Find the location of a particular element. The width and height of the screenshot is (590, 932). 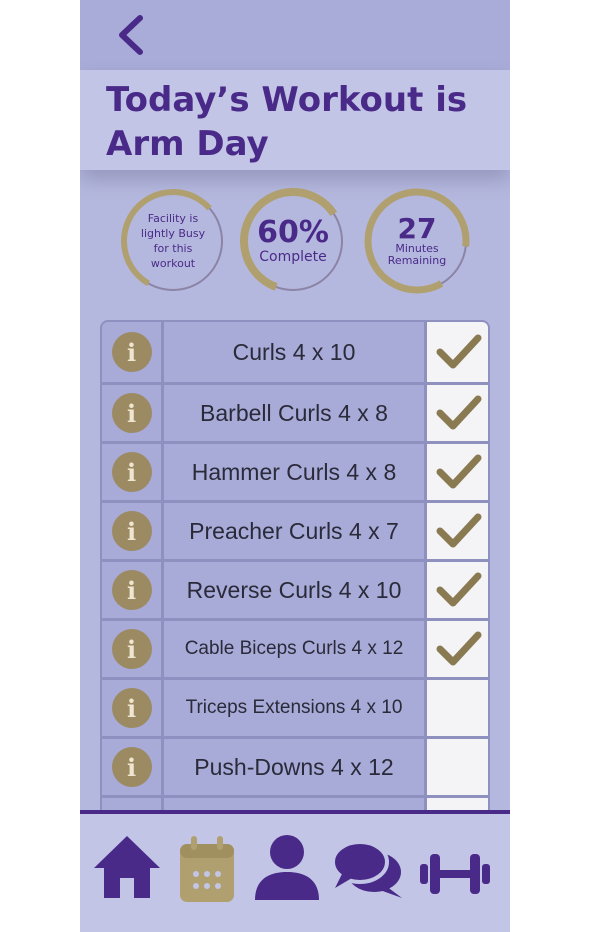

nav-profile-button is located at coordinates (287, 870).